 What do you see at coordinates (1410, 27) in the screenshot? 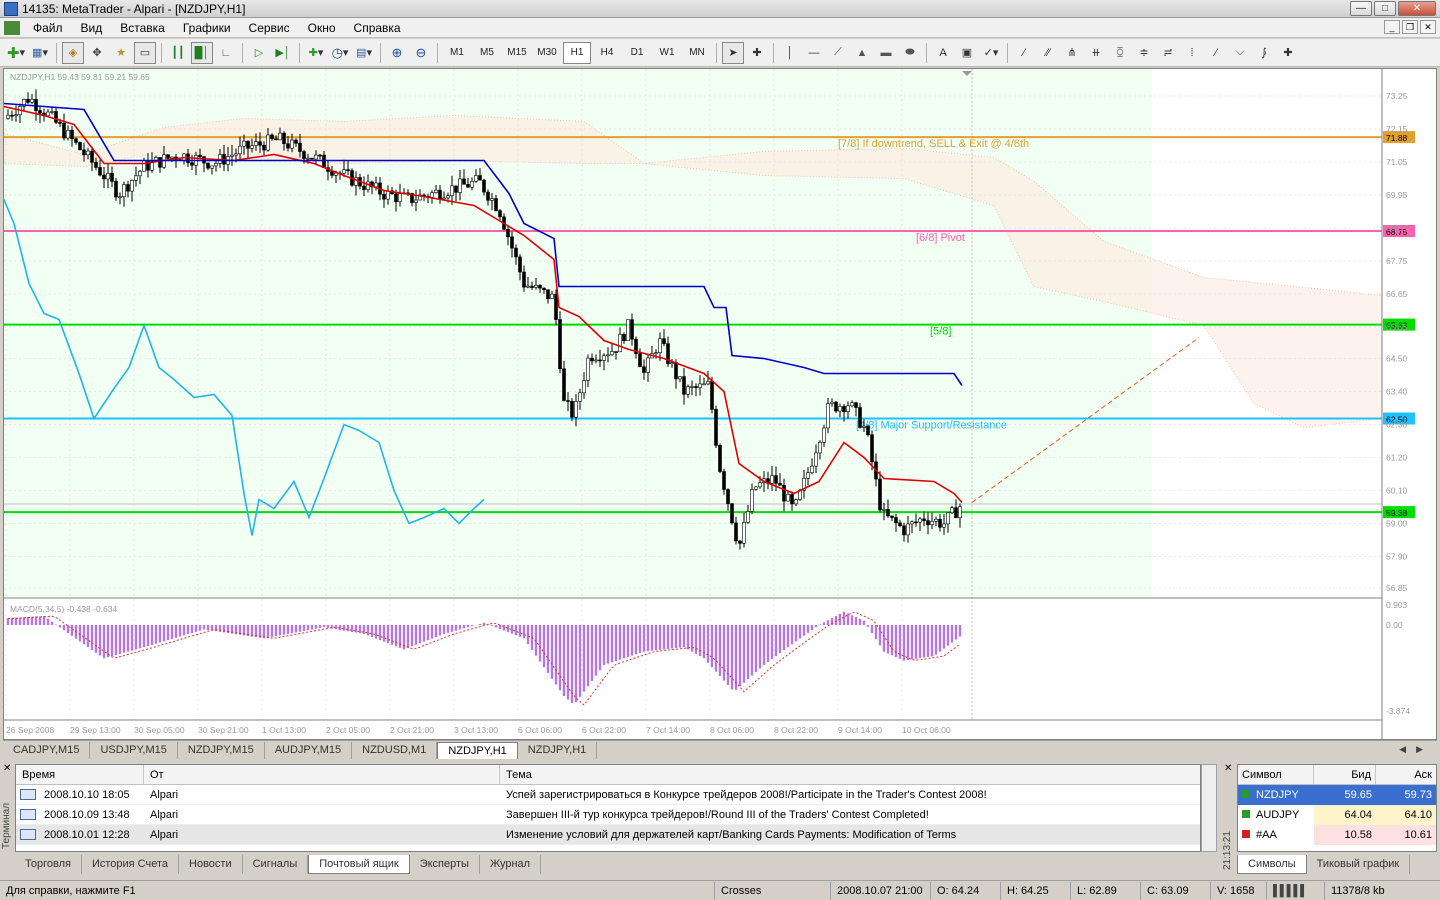
I see `mdi-restore-button: ❐` at bounding box center [1410, 27].